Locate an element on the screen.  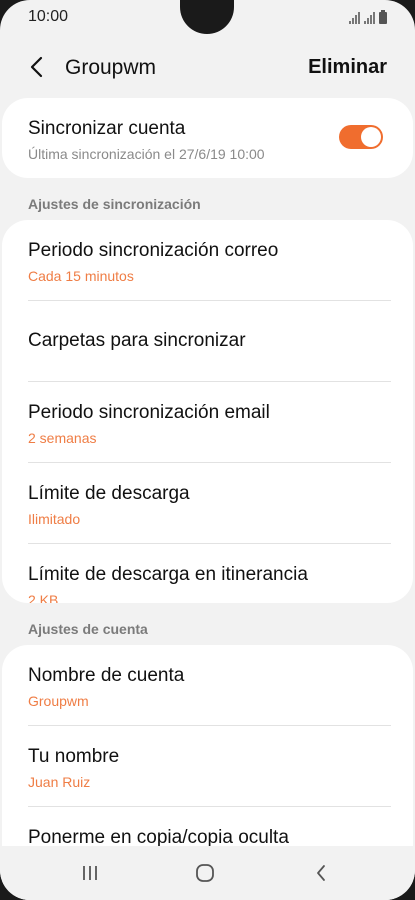
home-button is located at coordinates (205, 873).